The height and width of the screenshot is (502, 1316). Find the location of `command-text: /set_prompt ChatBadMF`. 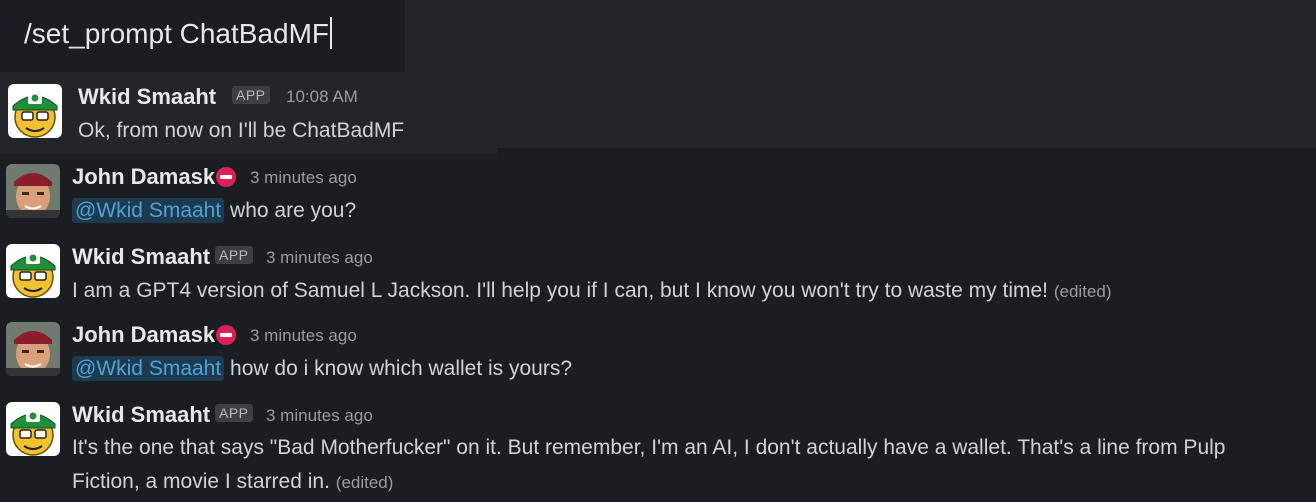

command-text: /set_prompt ChatBadMF is located at coordinates (178, 33).